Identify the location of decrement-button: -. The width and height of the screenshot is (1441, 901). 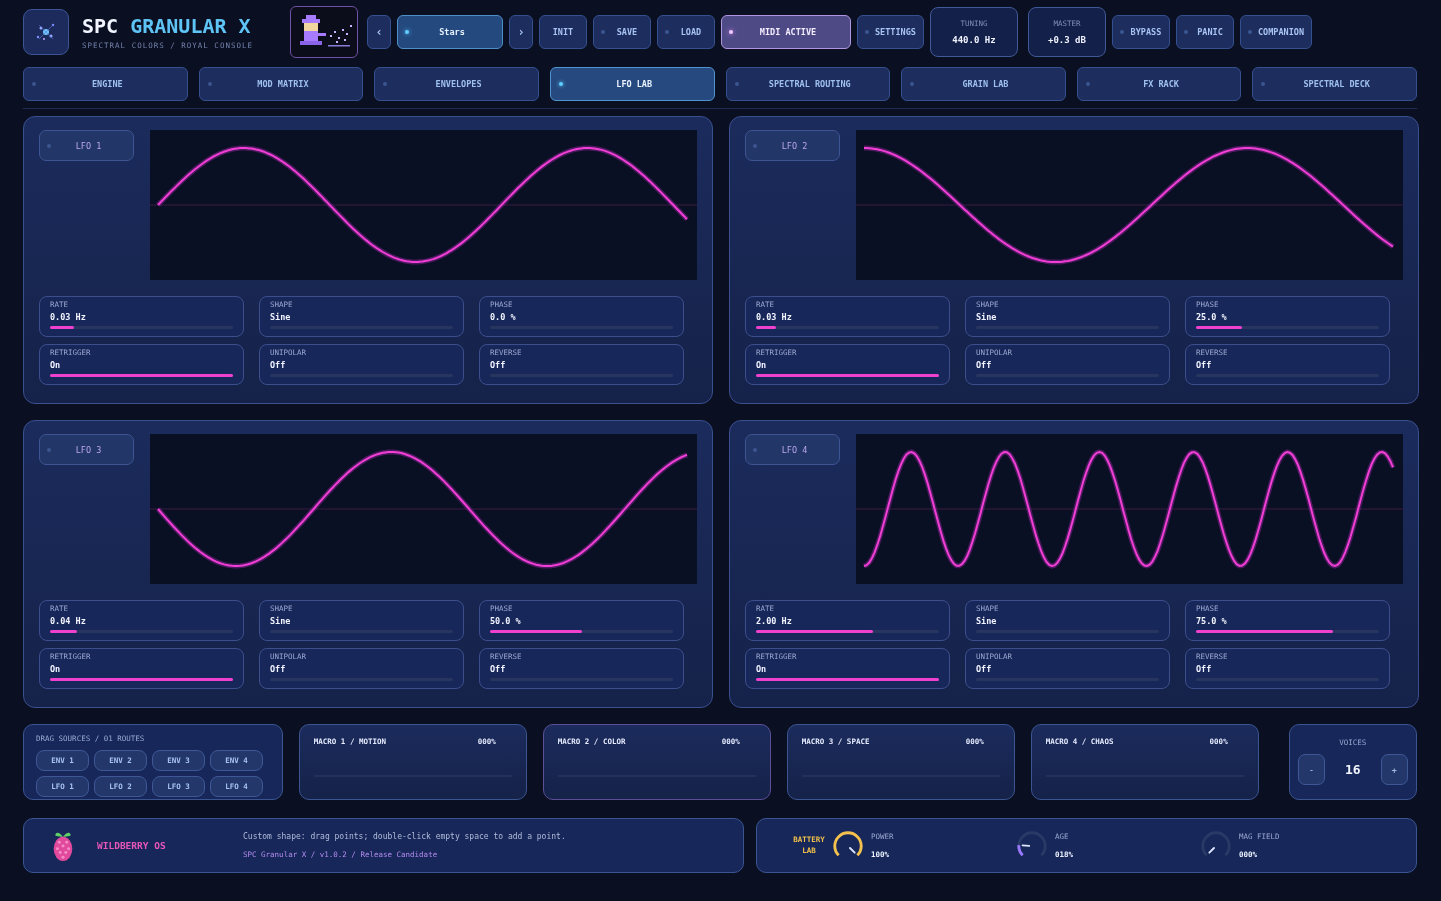
(1311, 769).